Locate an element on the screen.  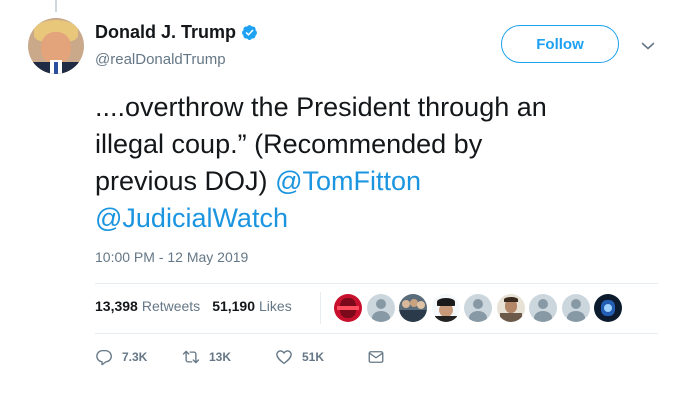
tweet-text-segment: previous DOJ) is located at coordinates (185, 181).